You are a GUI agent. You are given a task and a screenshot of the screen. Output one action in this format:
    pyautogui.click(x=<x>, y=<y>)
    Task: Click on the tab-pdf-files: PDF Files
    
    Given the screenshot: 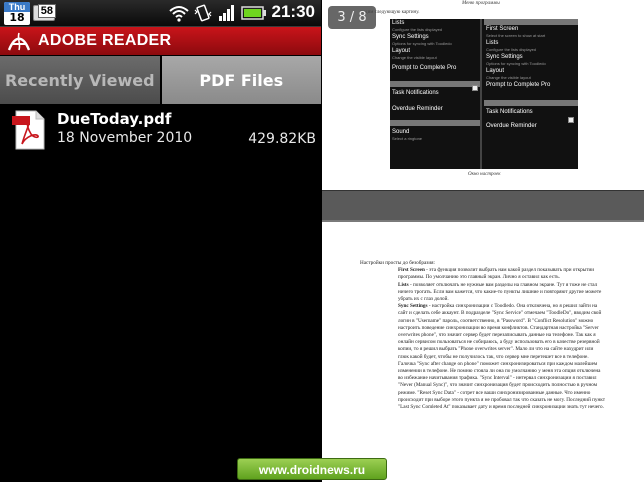 What is the action you would take?
    pyautogui.click(x=241, y=80)
    